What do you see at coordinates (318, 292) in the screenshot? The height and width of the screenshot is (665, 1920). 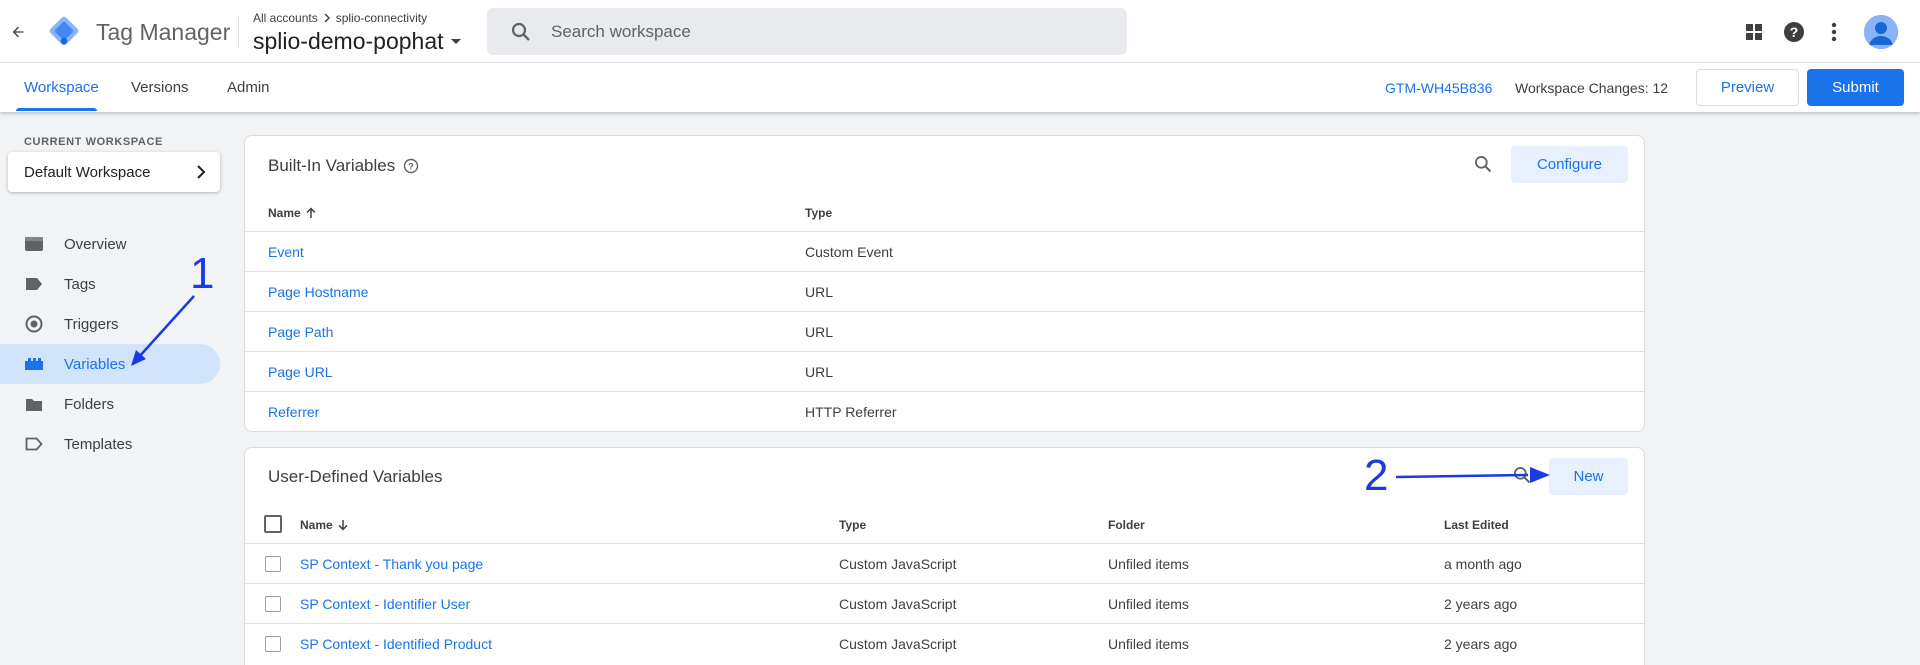 I see `variable-name-link: Page Hostname` at bounding box center [318, 292].